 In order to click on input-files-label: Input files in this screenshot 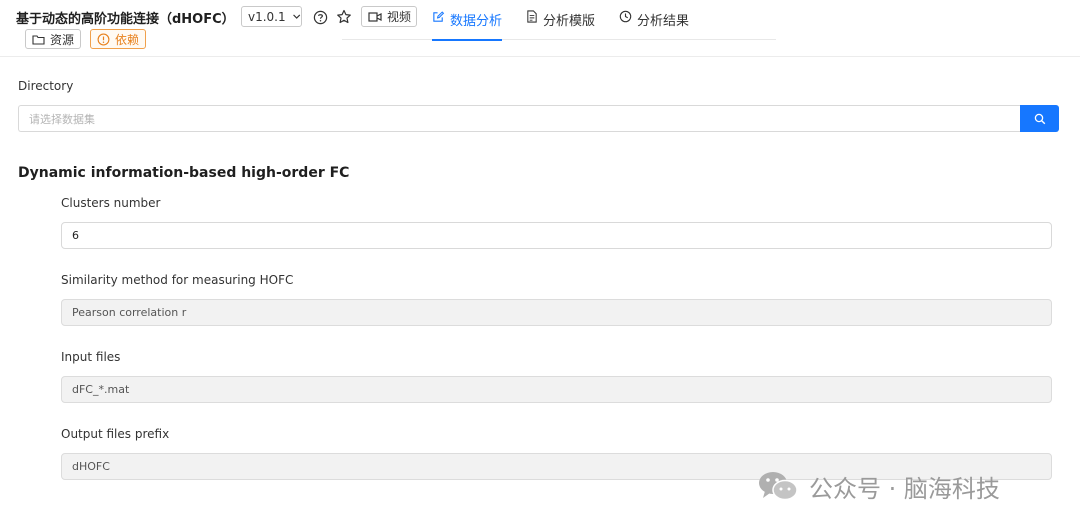, I will do `click(91, 357)`.